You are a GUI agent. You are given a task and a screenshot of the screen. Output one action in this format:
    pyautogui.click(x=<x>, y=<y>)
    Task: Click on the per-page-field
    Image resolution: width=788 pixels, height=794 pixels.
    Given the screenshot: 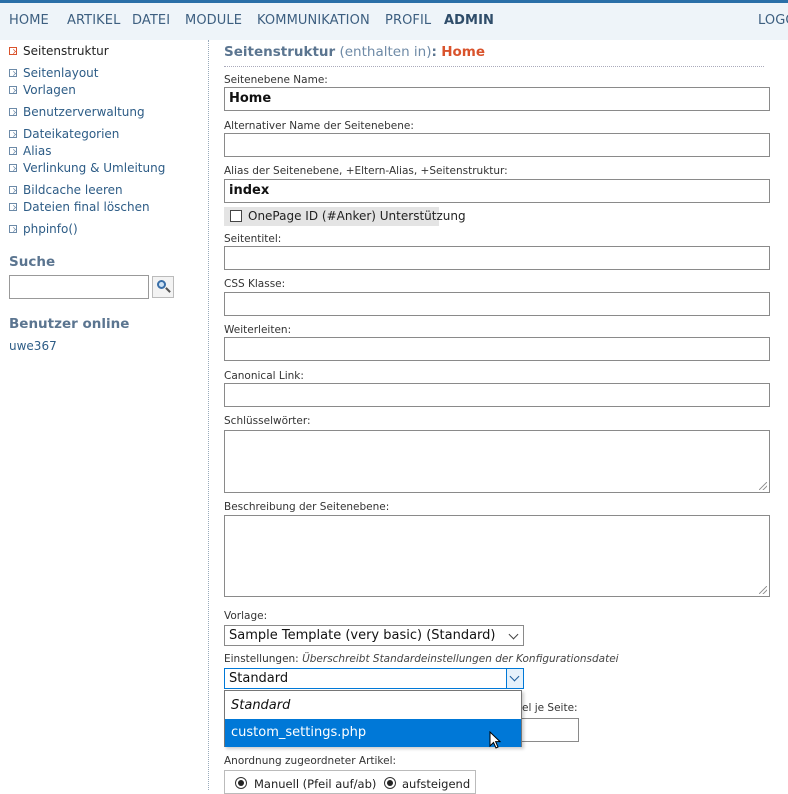 What is the action you would take?
    pyautogui.click(x=549, y=730)
    